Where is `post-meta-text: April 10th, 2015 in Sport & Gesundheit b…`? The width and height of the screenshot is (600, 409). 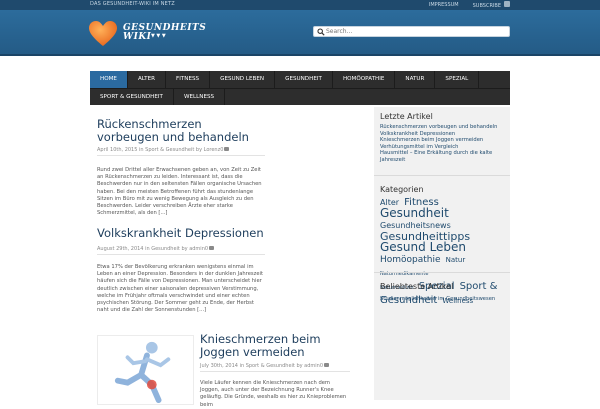
post-meta-text: April 10th, 2015 in Sport & Gesundheit b… is located at coordinates (159, 150).